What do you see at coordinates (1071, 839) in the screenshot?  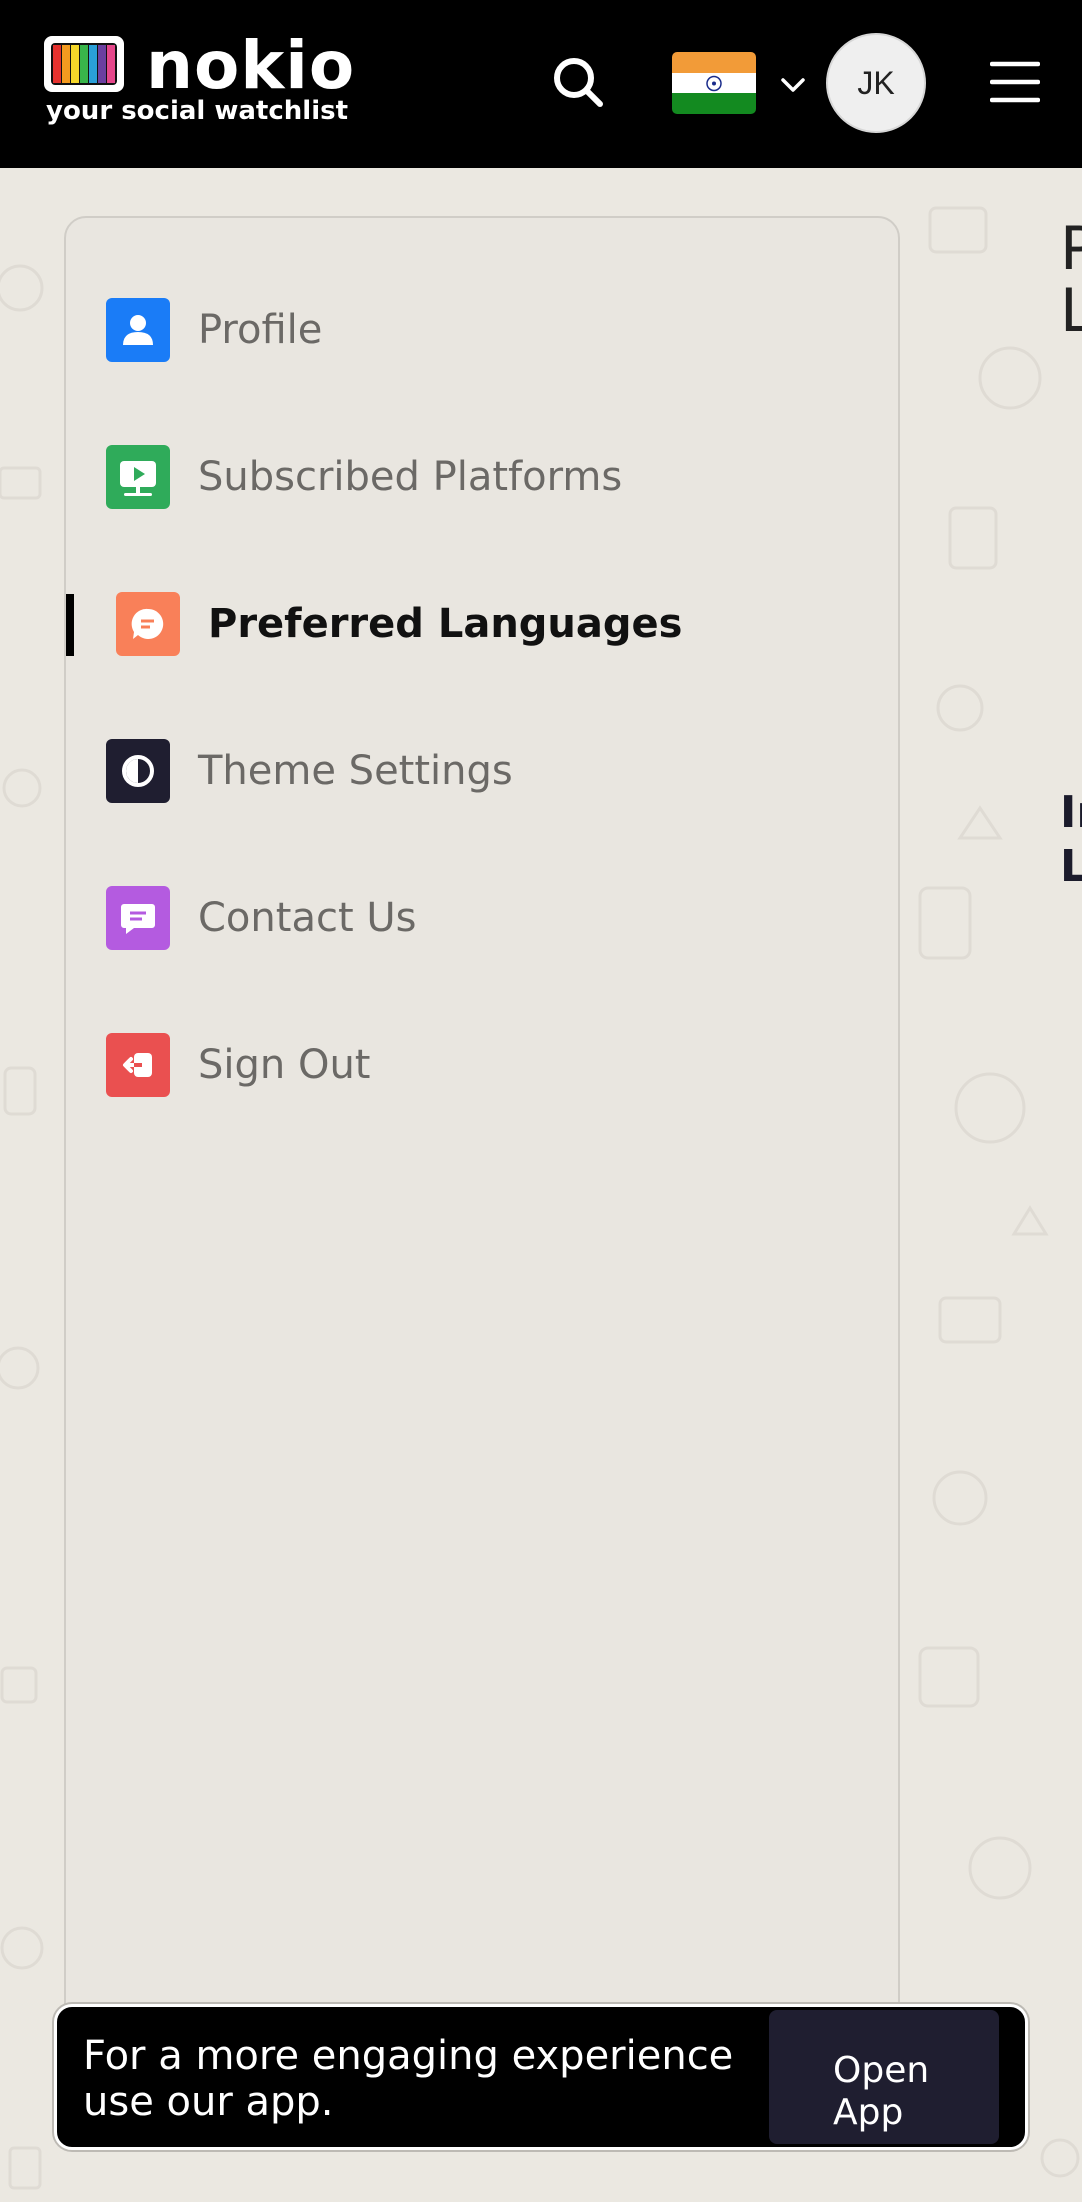 I see `section-heading-partial: In L` at bounding box center [1071, 839].